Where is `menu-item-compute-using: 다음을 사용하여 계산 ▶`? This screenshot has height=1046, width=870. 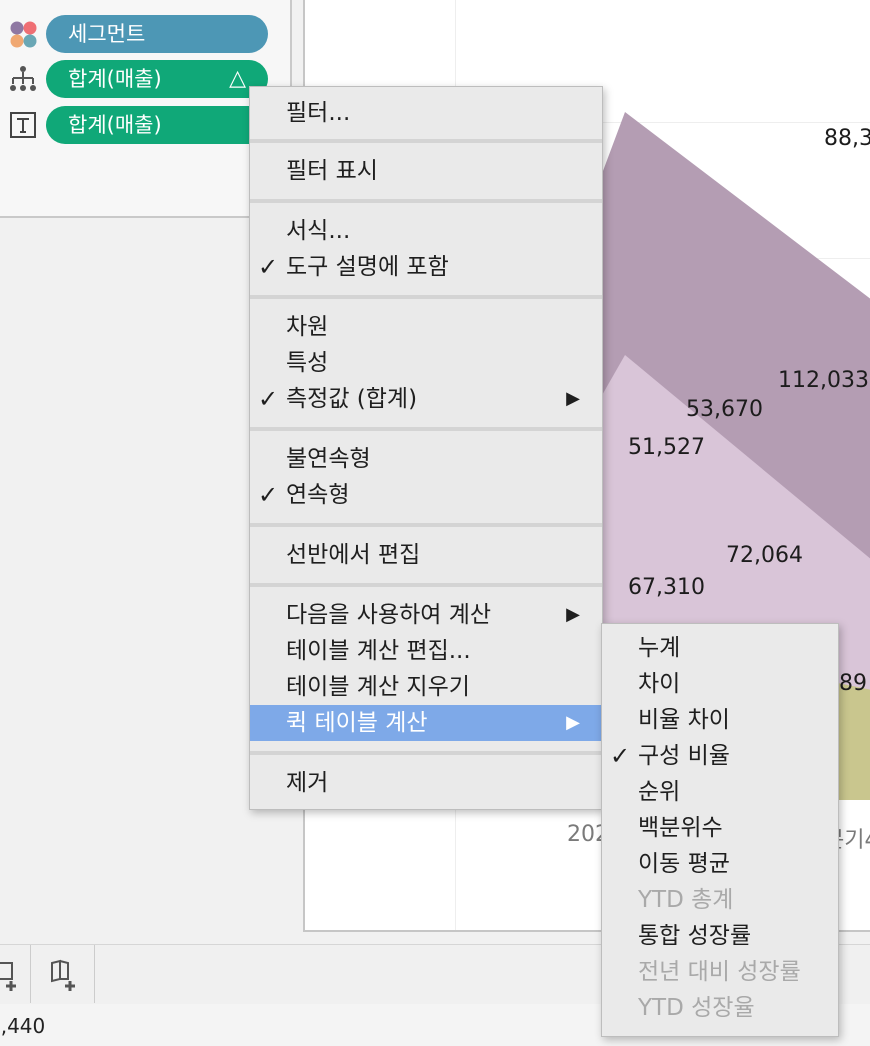 menu-item-compute-using: 다음을 사용하여 계산 ▶ is located at coordinates (426, 615).